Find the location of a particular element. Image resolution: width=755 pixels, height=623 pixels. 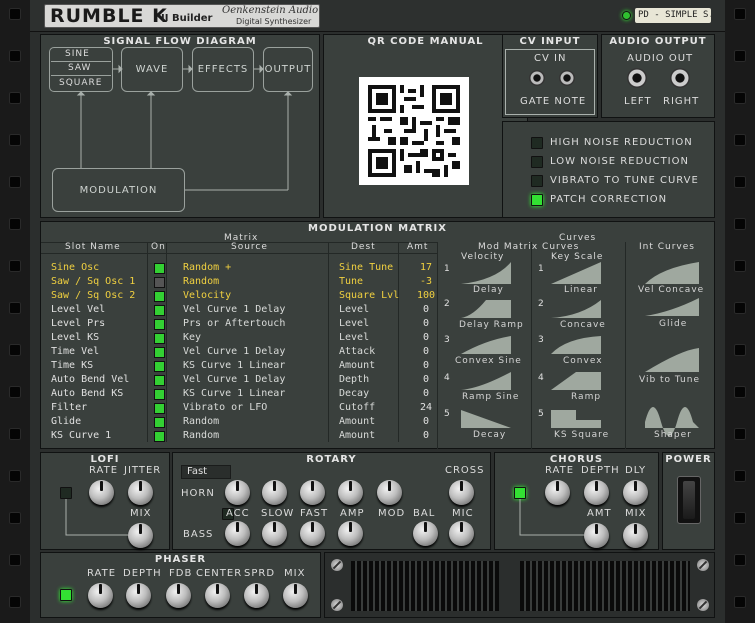

horn-fast-knob is located at coordinates (312, 492).